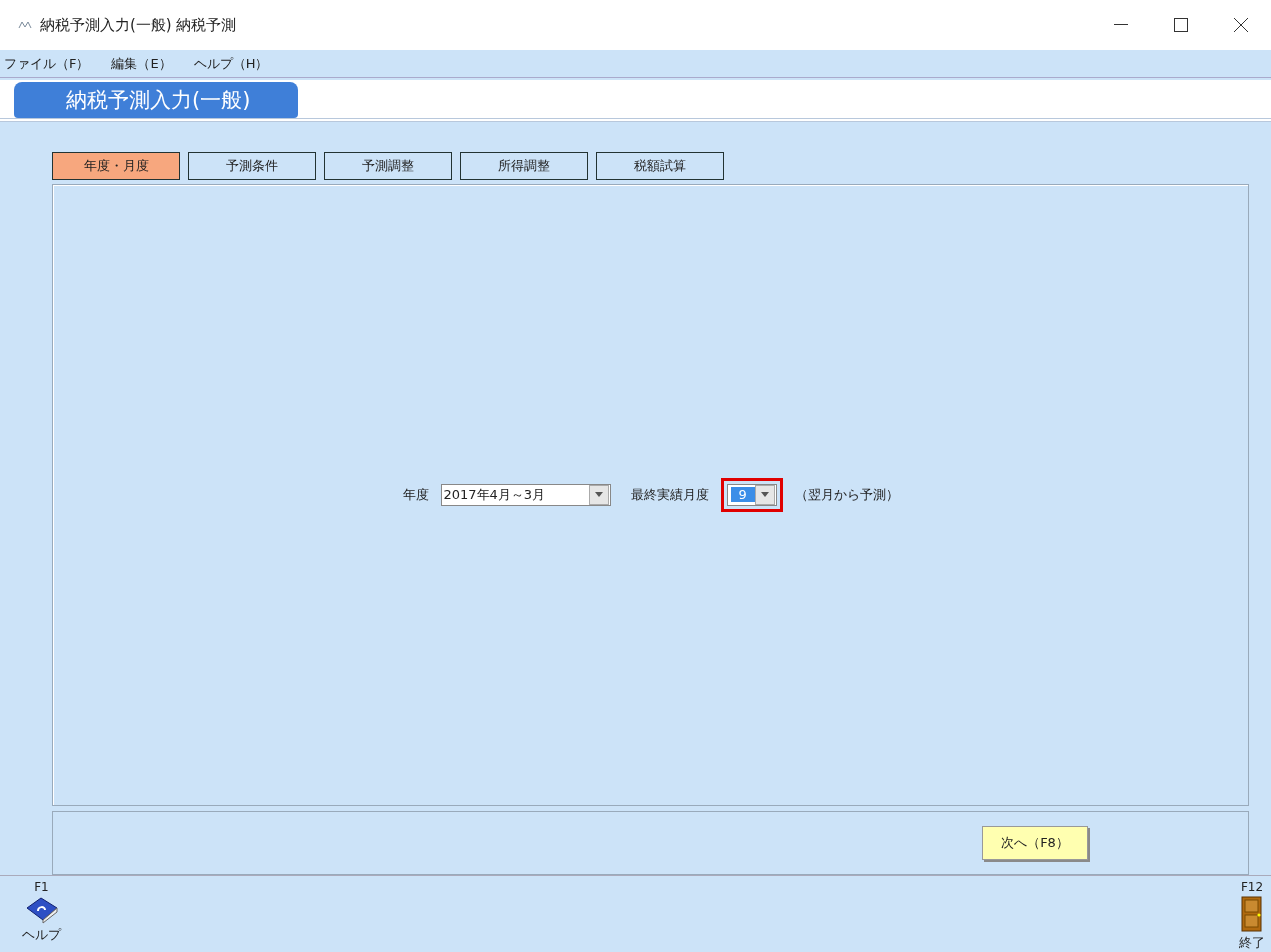 Image resolution: width=1271 pixels, height=952 pixels. What do you see at coordinates (669, 494) in the screenshot?
I see `field-label: 最終実績月度` at bounding box center [669, 494].